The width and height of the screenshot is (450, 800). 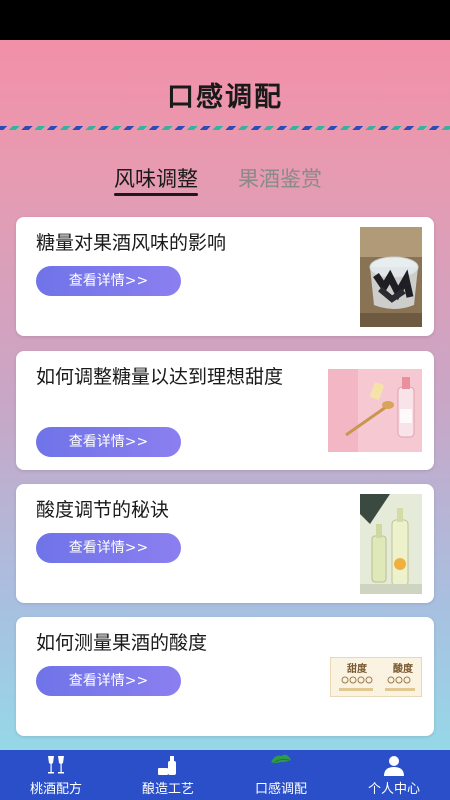 I want to click on nav-item-personal-center: 个人中心, so click(x=394, y=775).